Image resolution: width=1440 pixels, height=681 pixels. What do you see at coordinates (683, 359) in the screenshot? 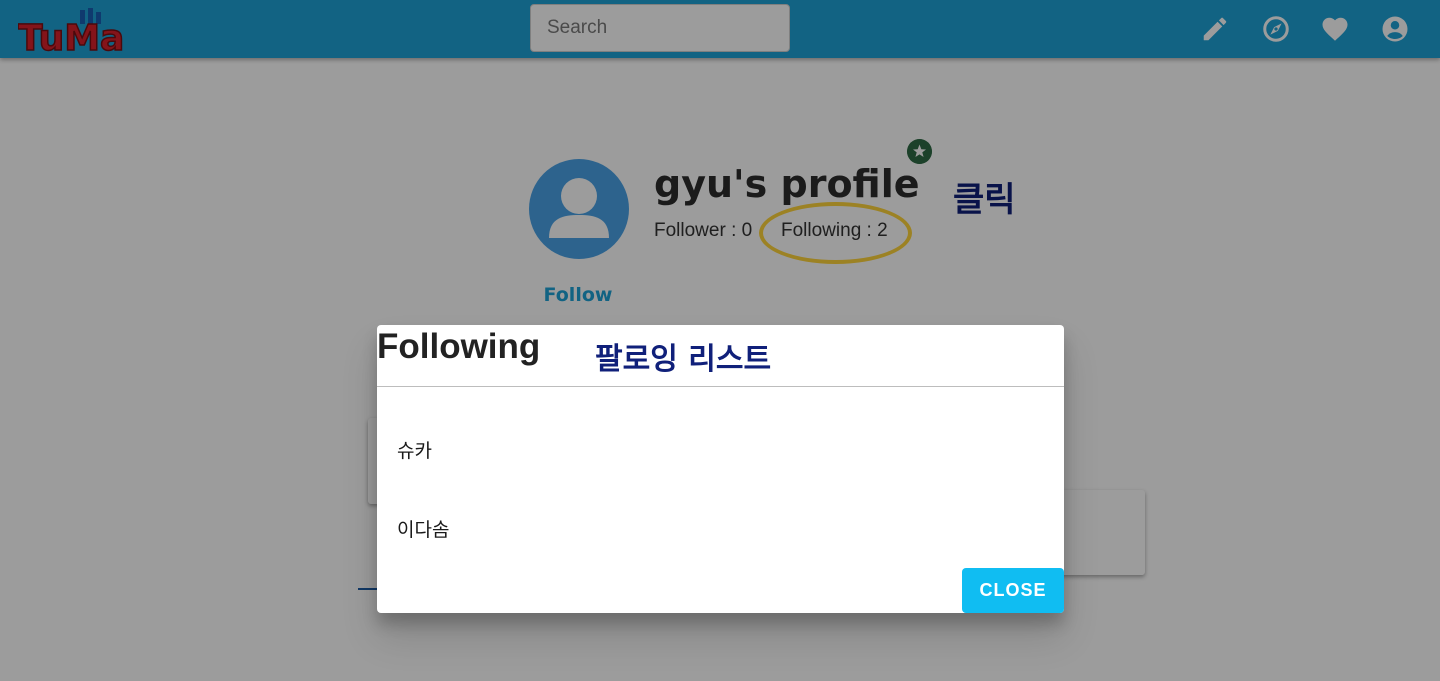
I see `following-list-annotation: 팔로잉 리스트` at bounding box center [683, 359].